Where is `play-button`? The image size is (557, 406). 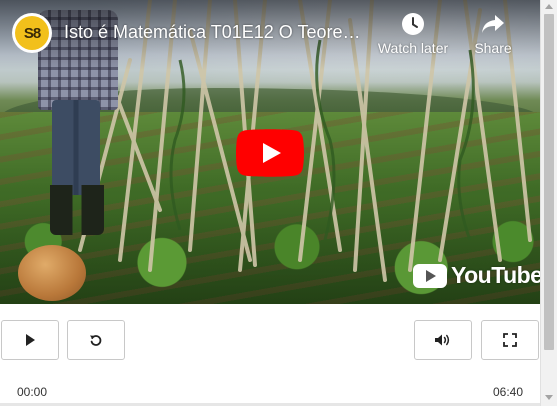 play-button is located at coordinates (30, 340).